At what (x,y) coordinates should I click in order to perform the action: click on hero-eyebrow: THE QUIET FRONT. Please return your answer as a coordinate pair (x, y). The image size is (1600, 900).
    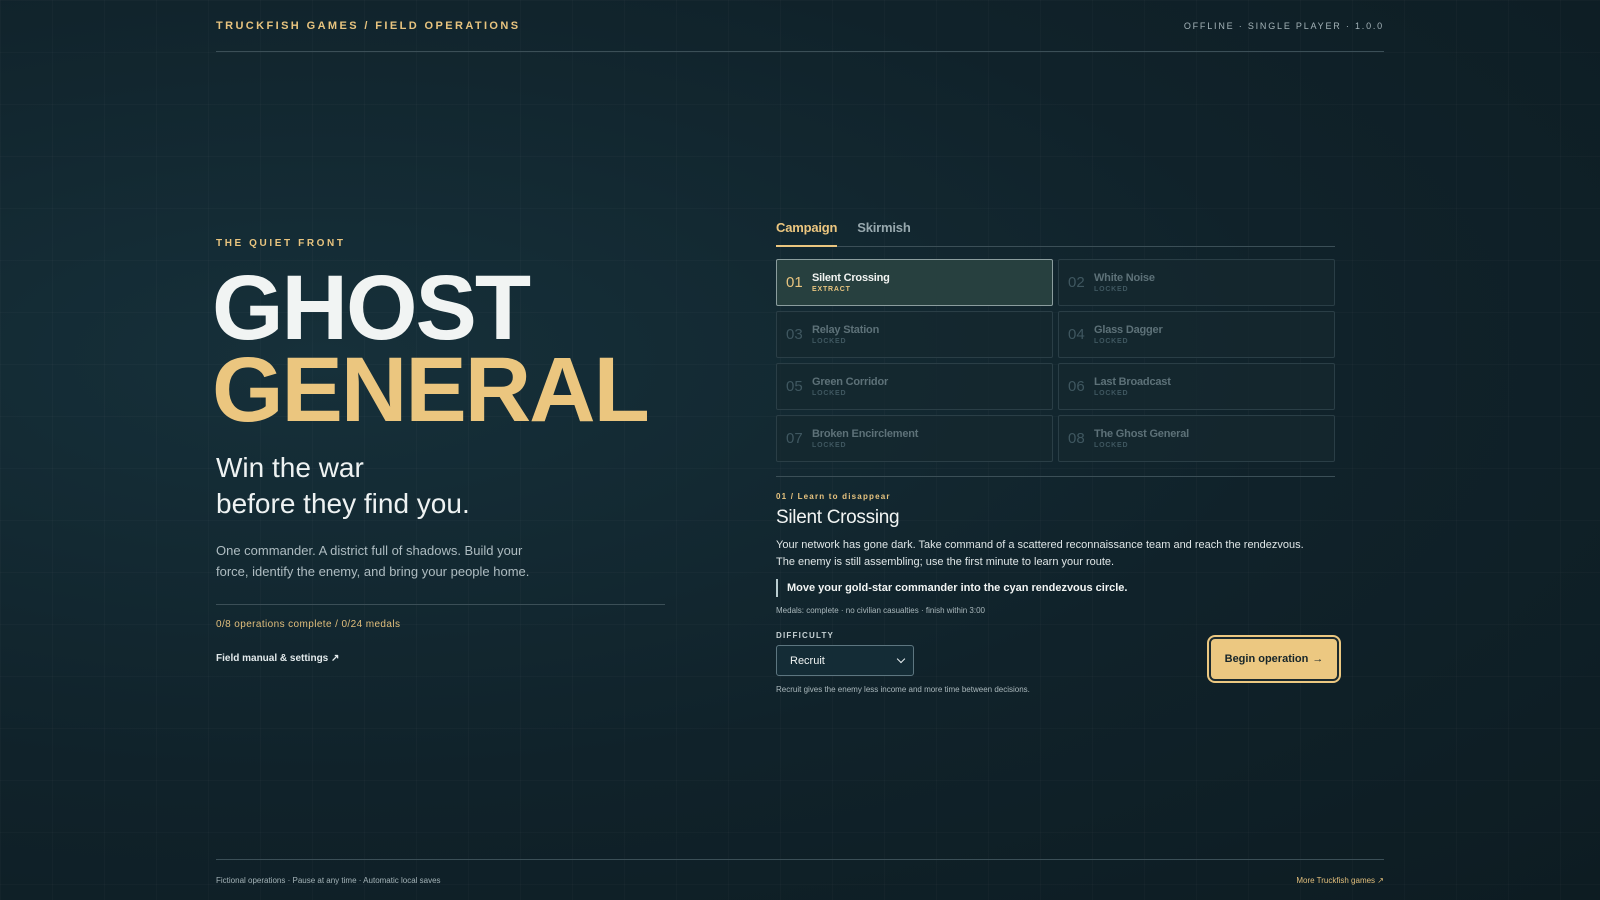
    Looking at the image, I should click on (281, 243).